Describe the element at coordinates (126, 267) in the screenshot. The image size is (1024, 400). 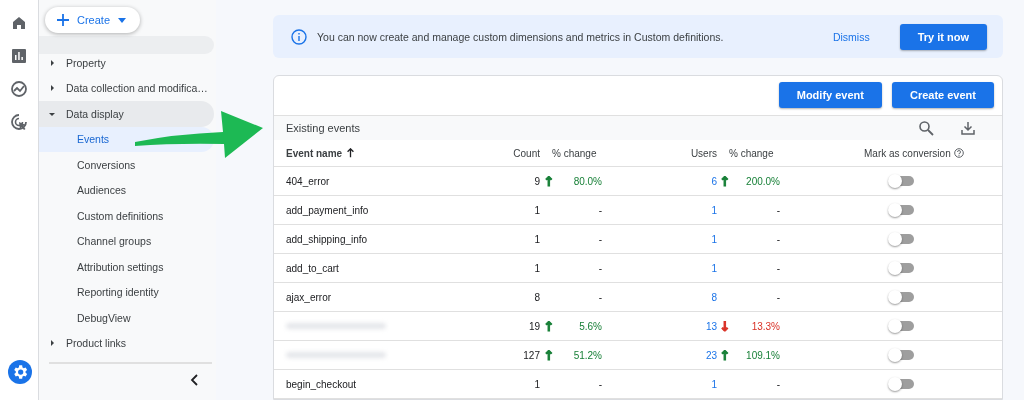
I see `nav-subitem: Attribution settings` at that location.